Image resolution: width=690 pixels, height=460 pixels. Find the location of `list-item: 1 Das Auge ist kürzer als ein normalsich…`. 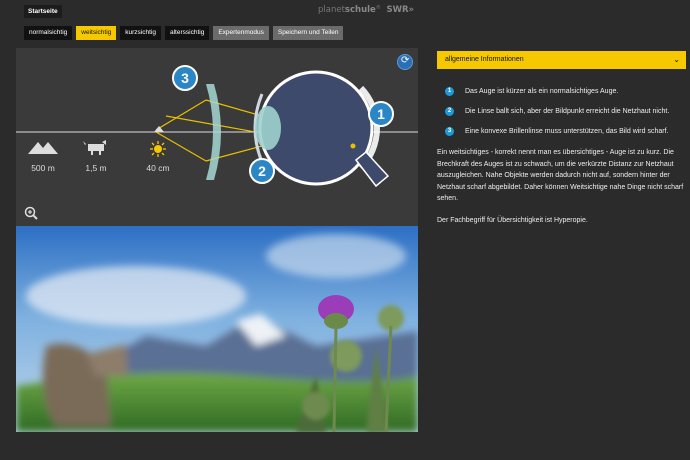

list-item: 1 Das Auge ist kürzer als ein normalsich… is located at coordinates (561, 93).